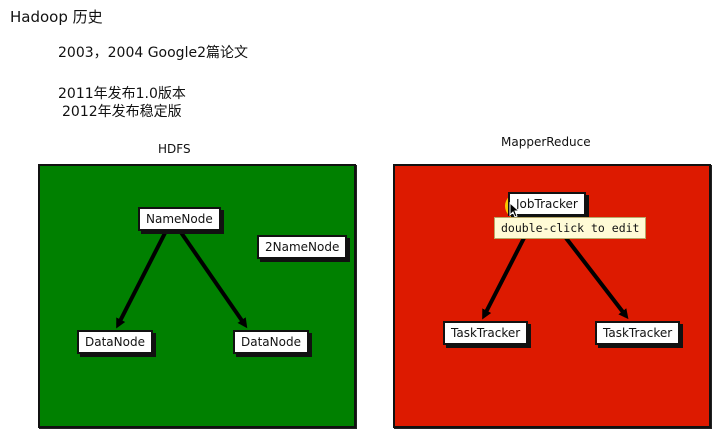 The image size is (725, 434). Describe the element at coordinates (596, 278) in the screenshot. I see `arrow-jobtracker-tasktracker-right` at that location.